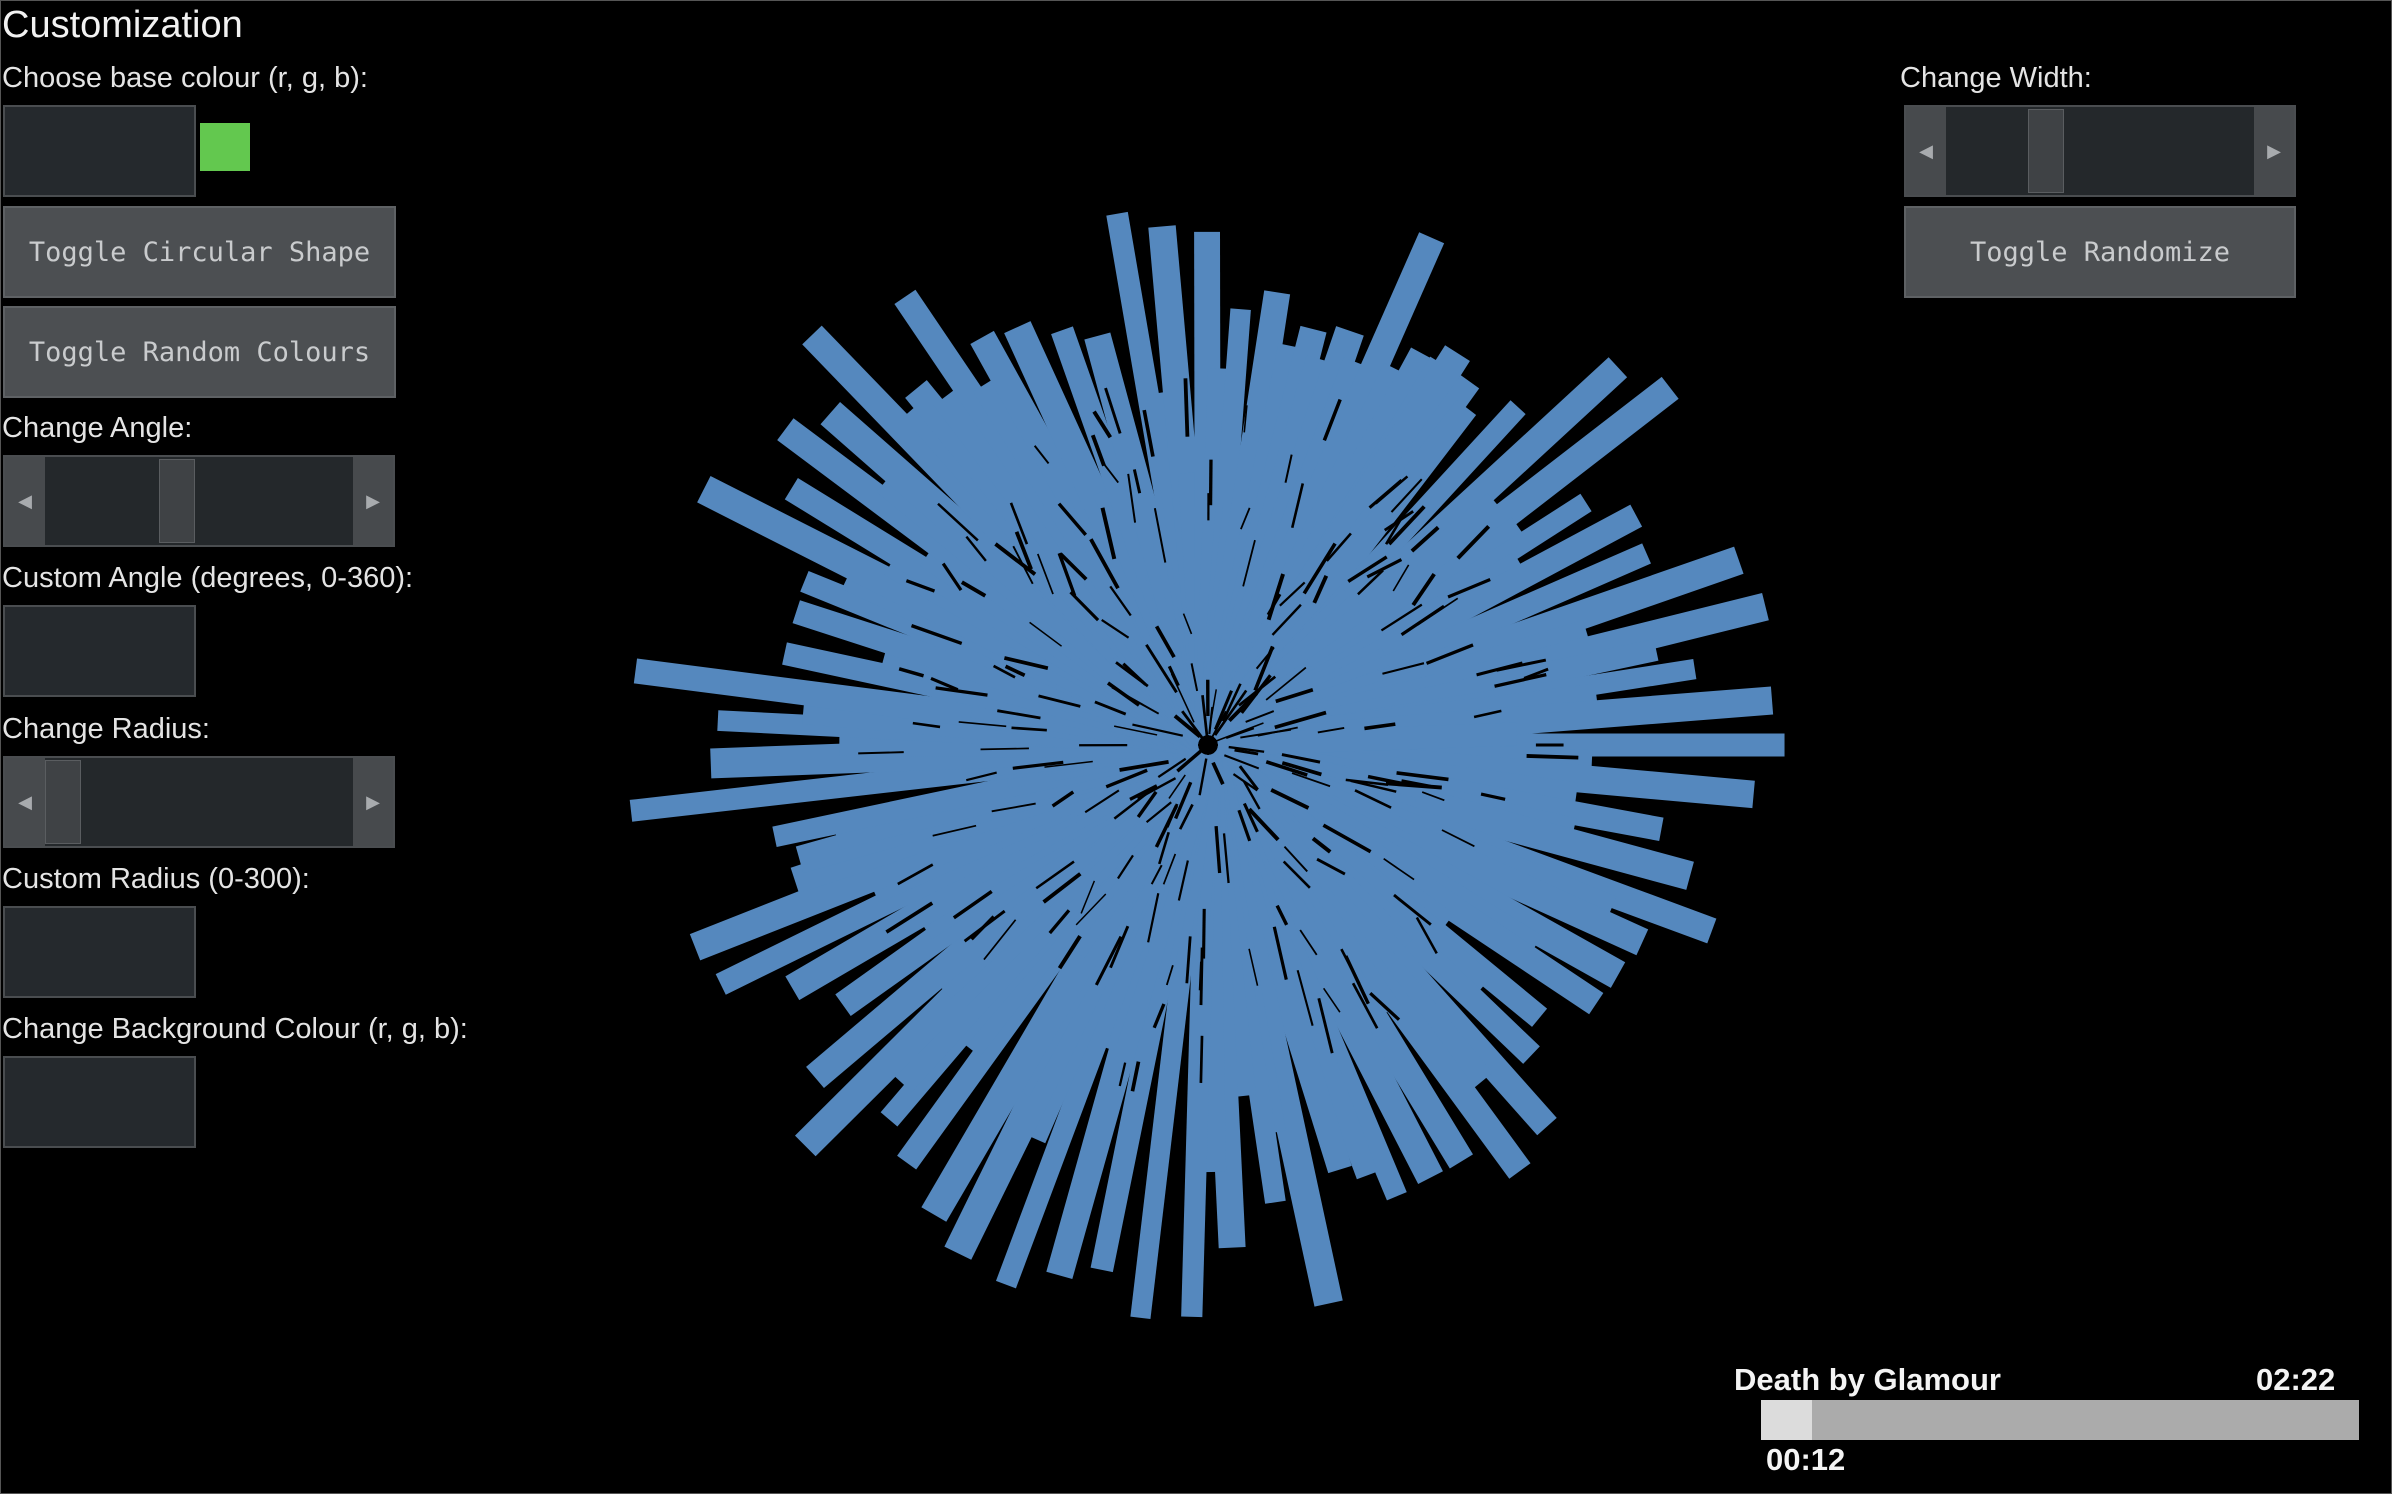 Image resolution: width=2392 pixels, height=1494 pixels. I want to click on track-title: Death by Glamour, so click(1867, 1379).